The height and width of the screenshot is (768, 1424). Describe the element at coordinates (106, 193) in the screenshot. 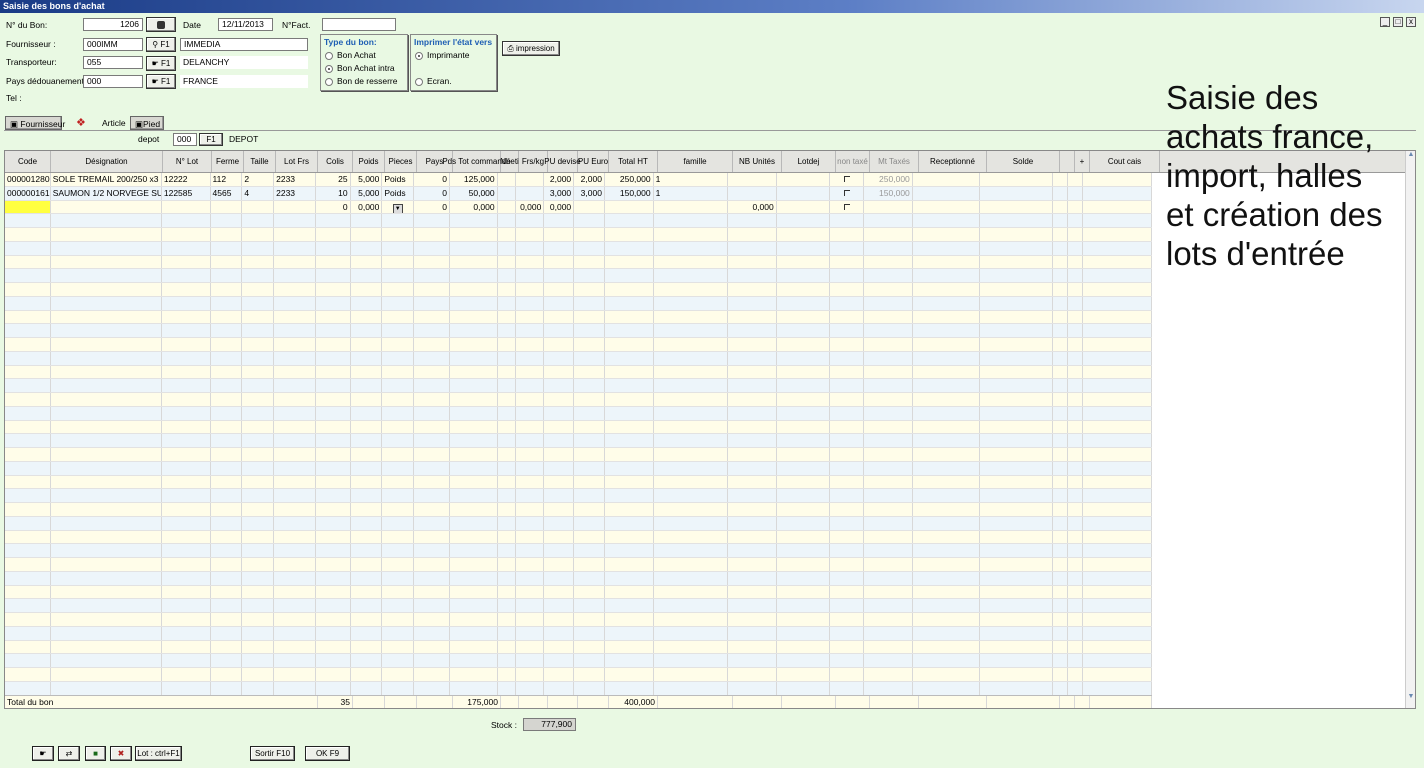

I see `table-cell: SAUMON 1/2 NORVEGE SUP` at that location.